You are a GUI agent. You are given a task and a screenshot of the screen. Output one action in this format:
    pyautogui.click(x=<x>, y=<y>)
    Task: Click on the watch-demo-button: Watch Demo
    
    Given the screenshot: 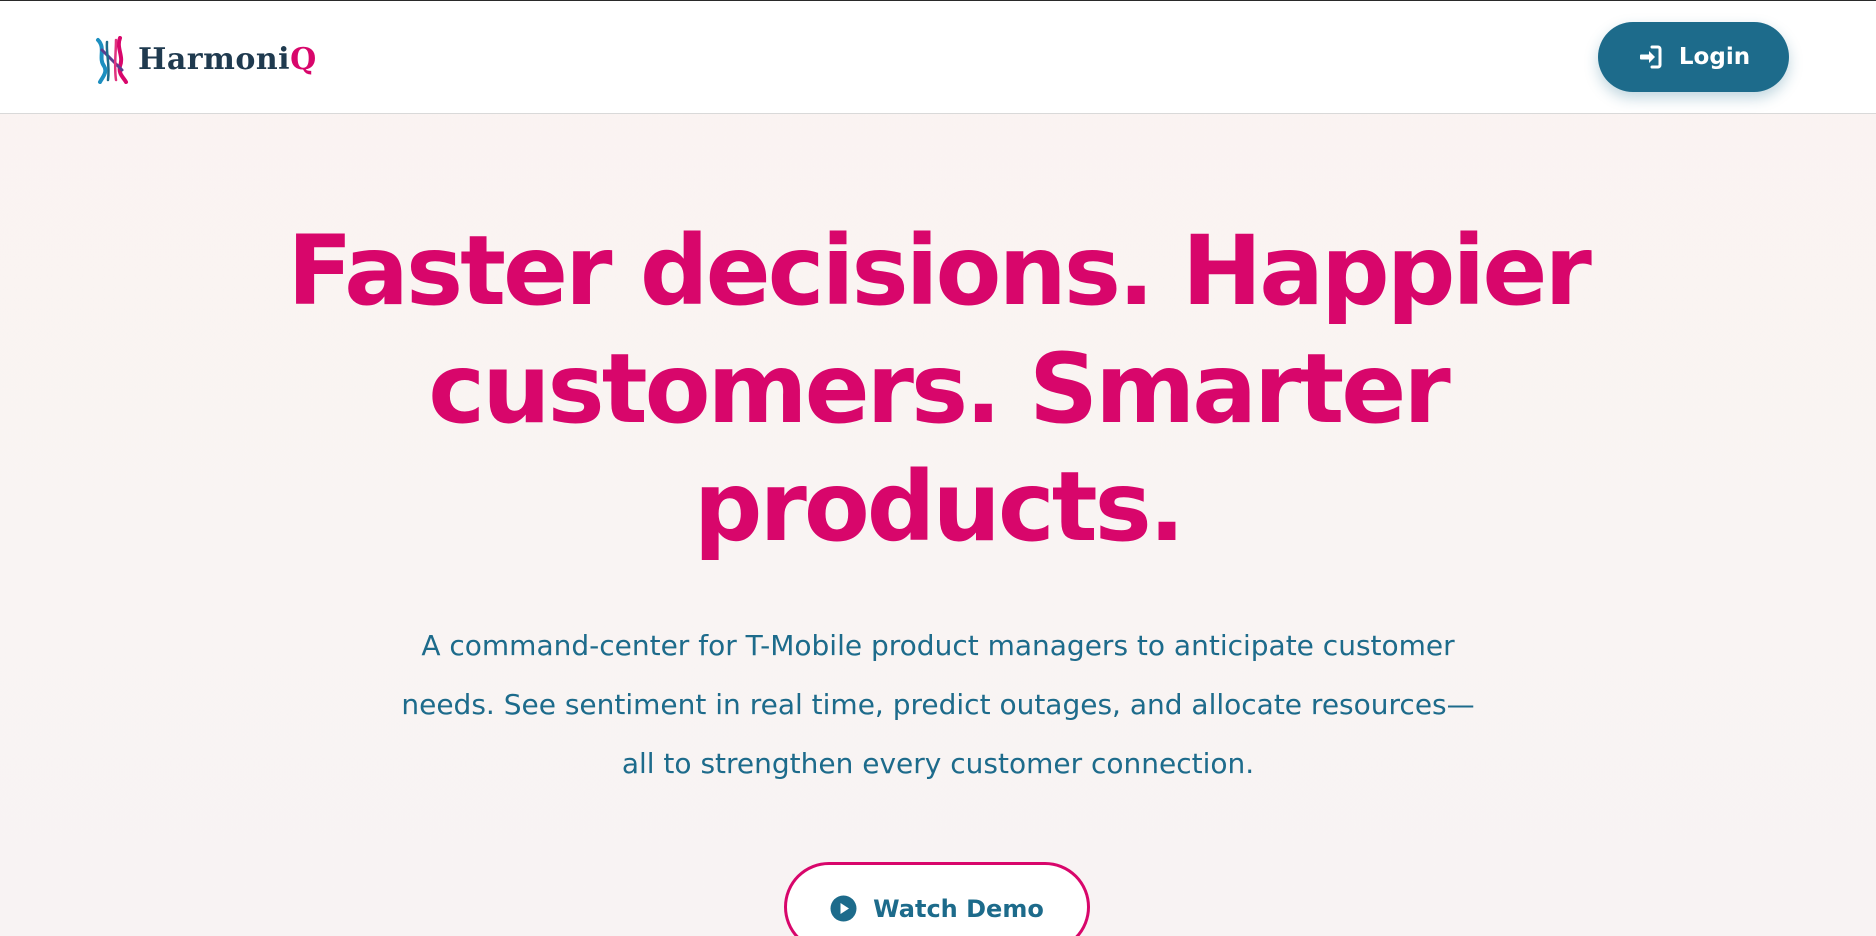 What is the action you would take?
    pyautogui.click(x=937, y=899)
    